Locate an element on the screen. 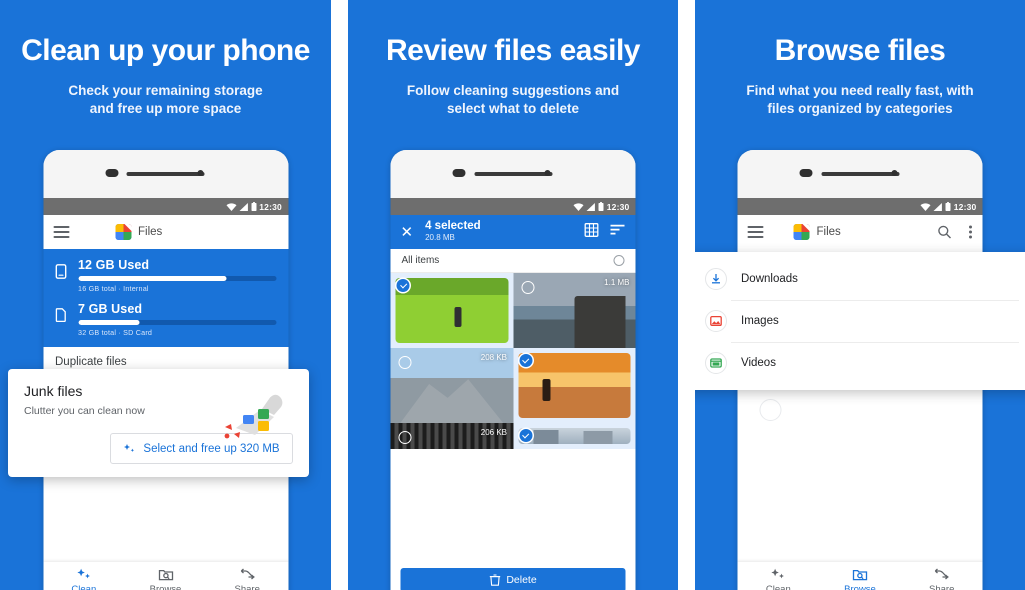 This screenshot has width=1025, height=590. close-icon: ✕ is located at coordinates (407, 232).